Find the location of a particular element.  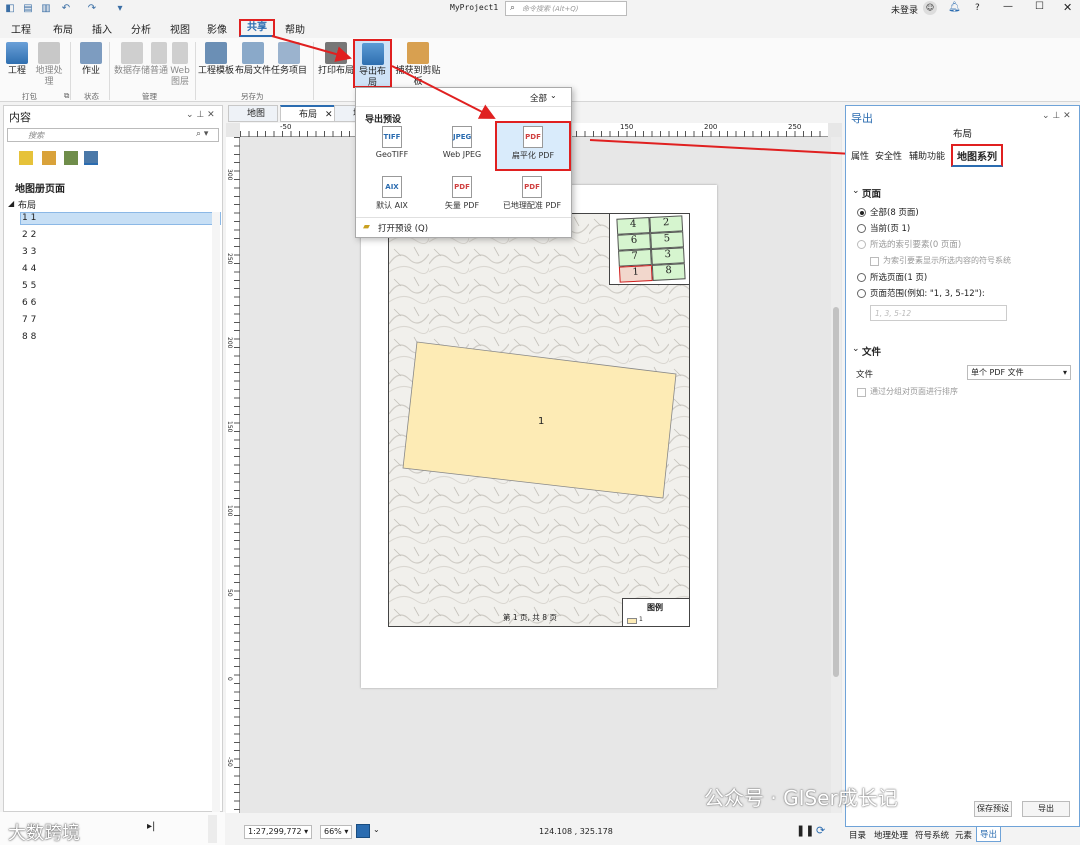

bottom-pane-tabs: 目录 地理处理 符号系统 元素 导出 is located at coordinates (962, 836).